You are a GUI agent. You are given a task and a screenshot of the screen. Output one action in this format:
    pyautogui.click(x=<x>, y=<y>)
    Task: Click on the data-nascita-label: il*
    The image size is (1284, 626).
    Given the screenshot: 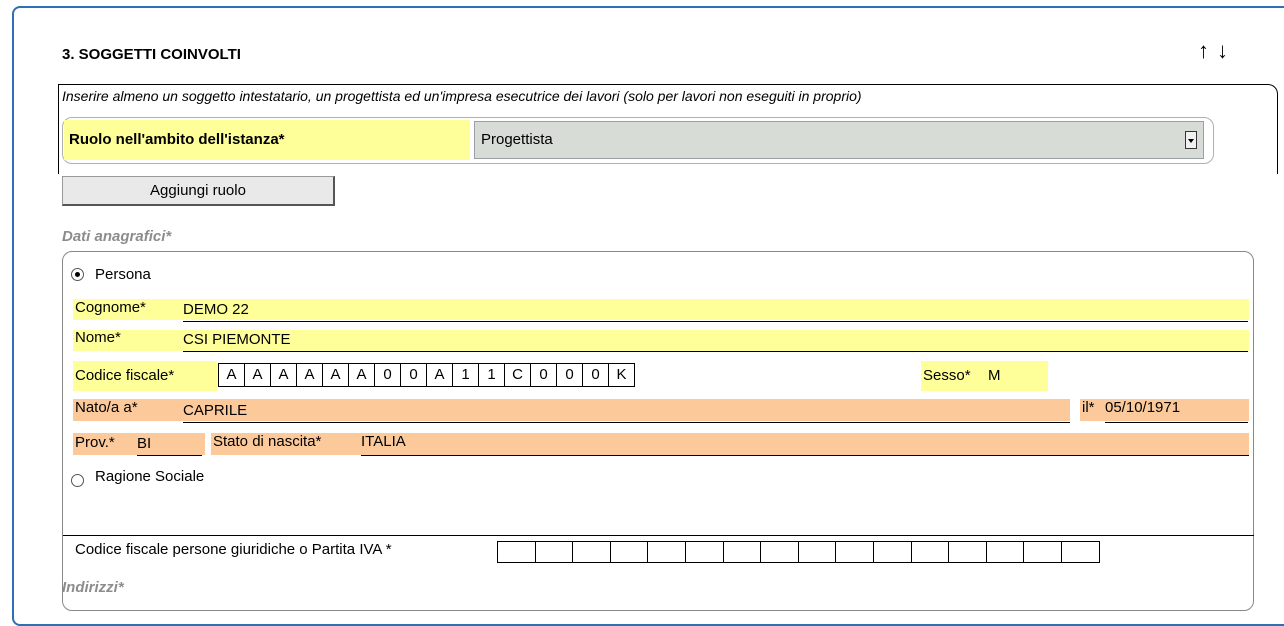 What is the action you would take?
    pyautogui.click(x=1088, y=407)
    